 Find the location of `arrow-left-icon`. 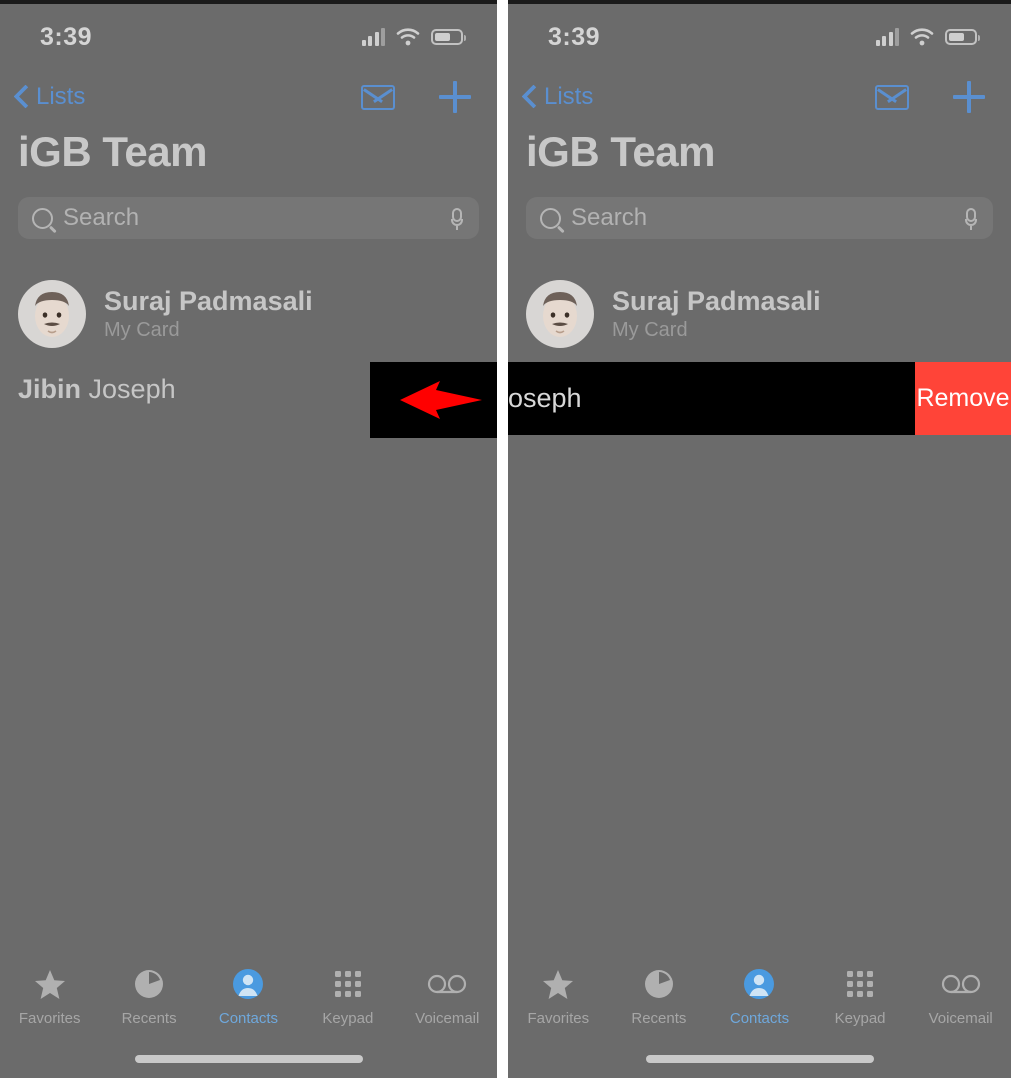

arrow-left-icon is located at coordinates (441, 400).